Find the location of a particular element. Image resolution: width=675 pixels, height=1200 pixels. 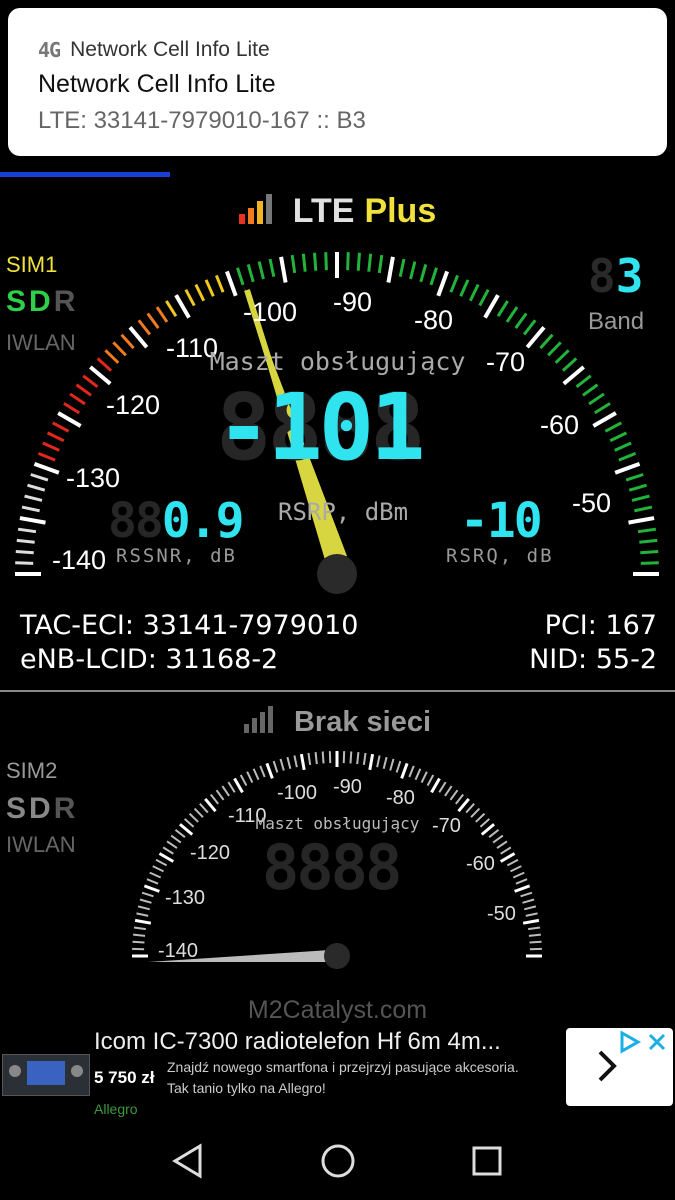

notification-app-name: Network Cell Info Lite is located at coordinates (170, 49).